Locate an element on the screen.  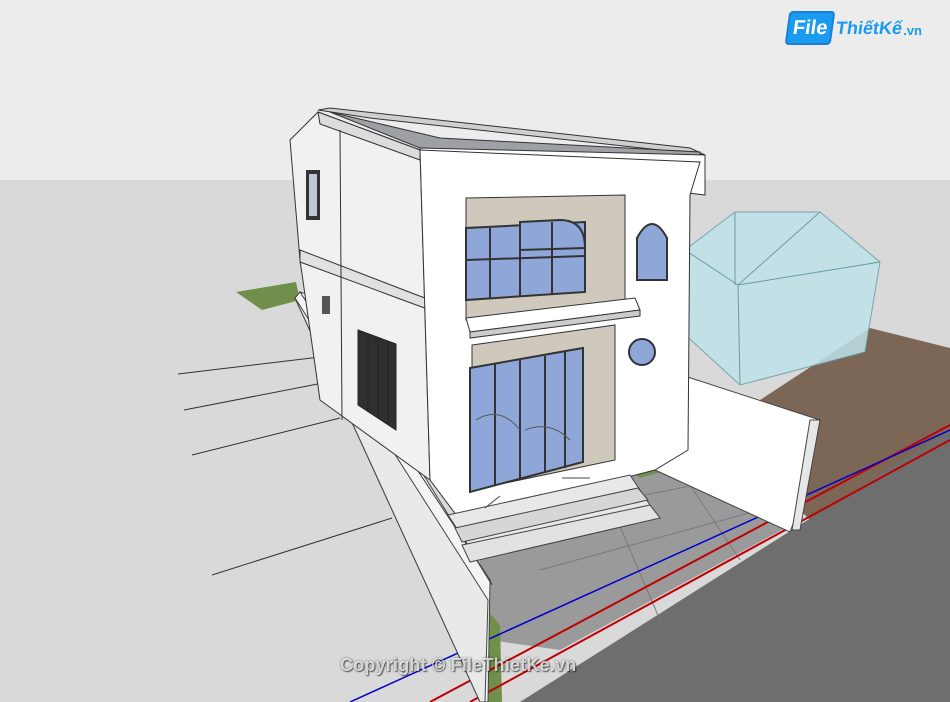
logo-rest-text: ThiếtKế is located at coordinates (869, 27).